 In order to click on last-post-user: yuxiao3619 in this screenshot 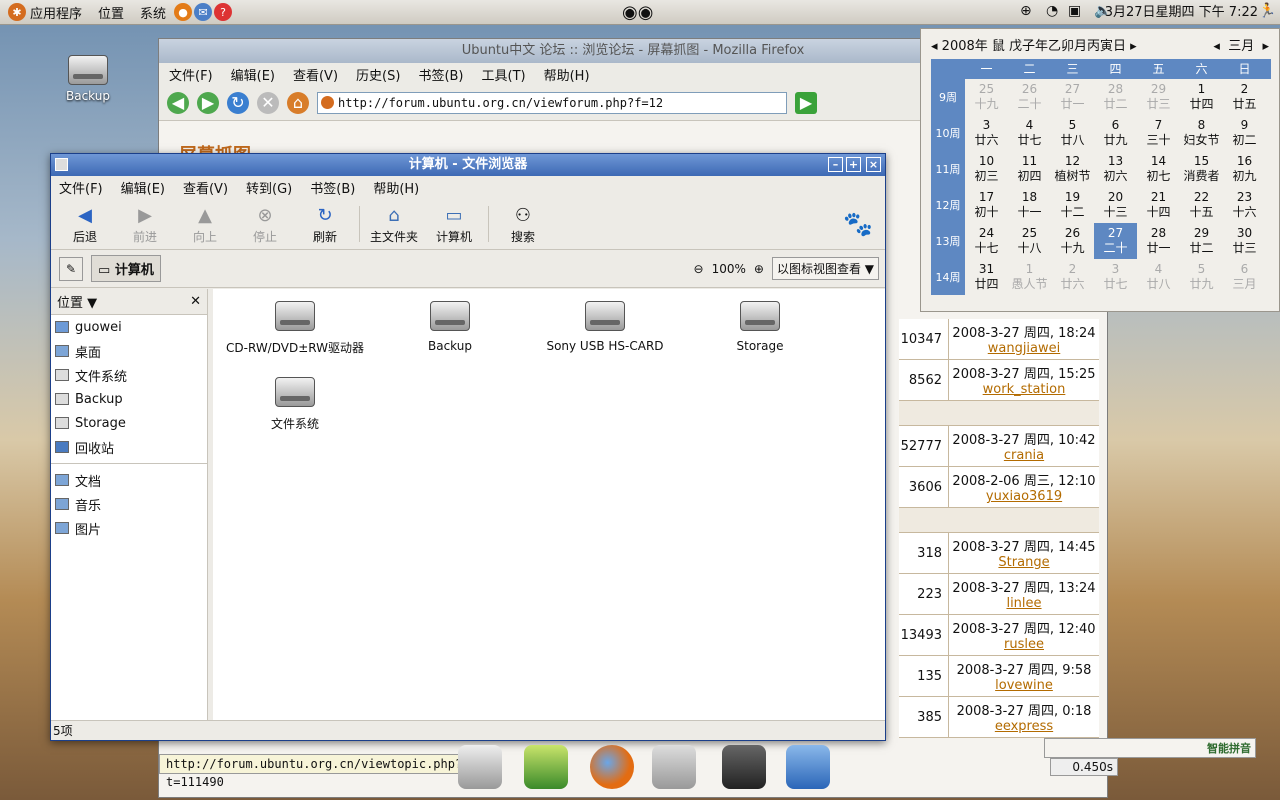, I will do `click(1024, 496)`.